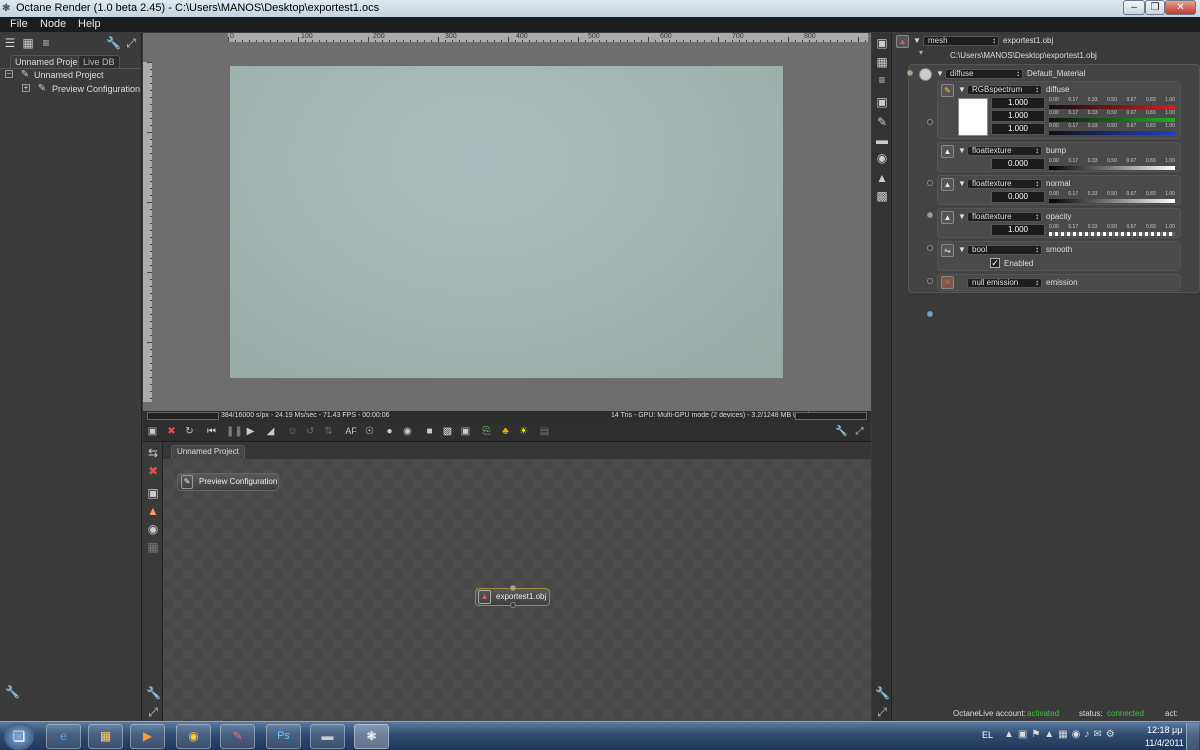  What do you see at coordinates (987, 735) in the screenshot?
I see `language-indicator: EL` at bounding box center [987, 735].